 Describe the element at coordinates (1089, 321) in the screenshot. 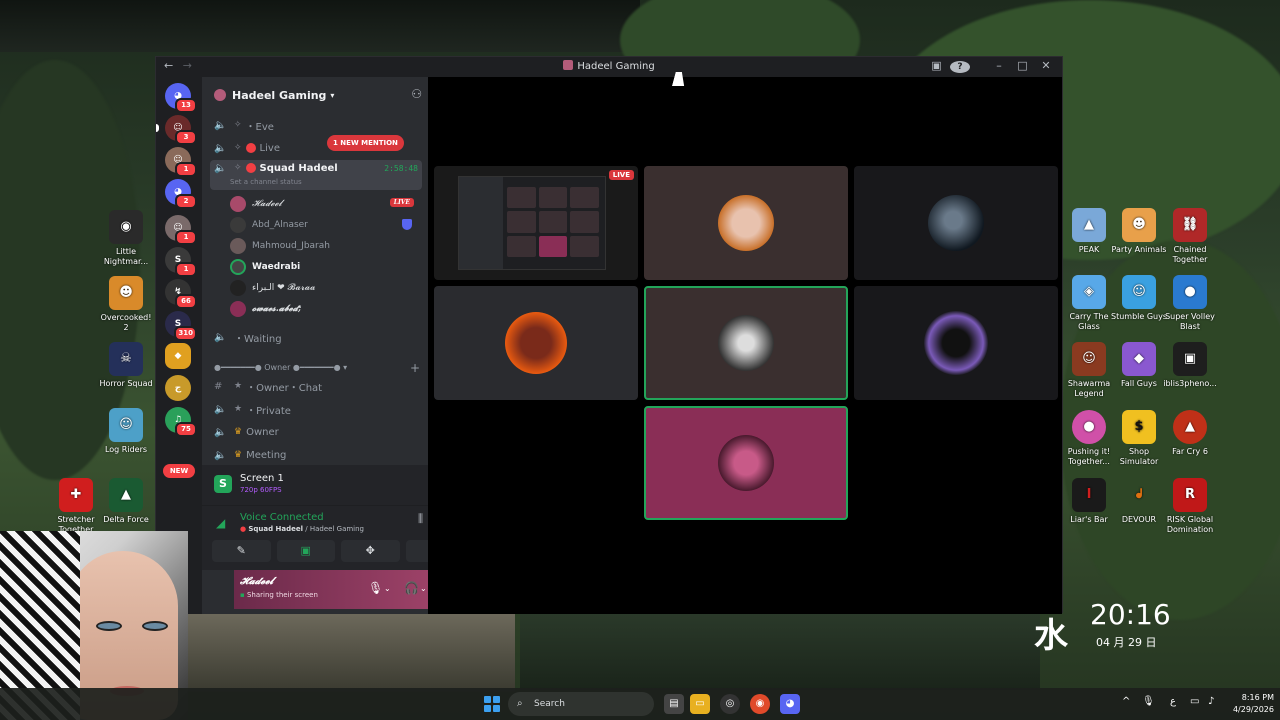

I see `desktop-icon-label: Carry The Glass` at that location.